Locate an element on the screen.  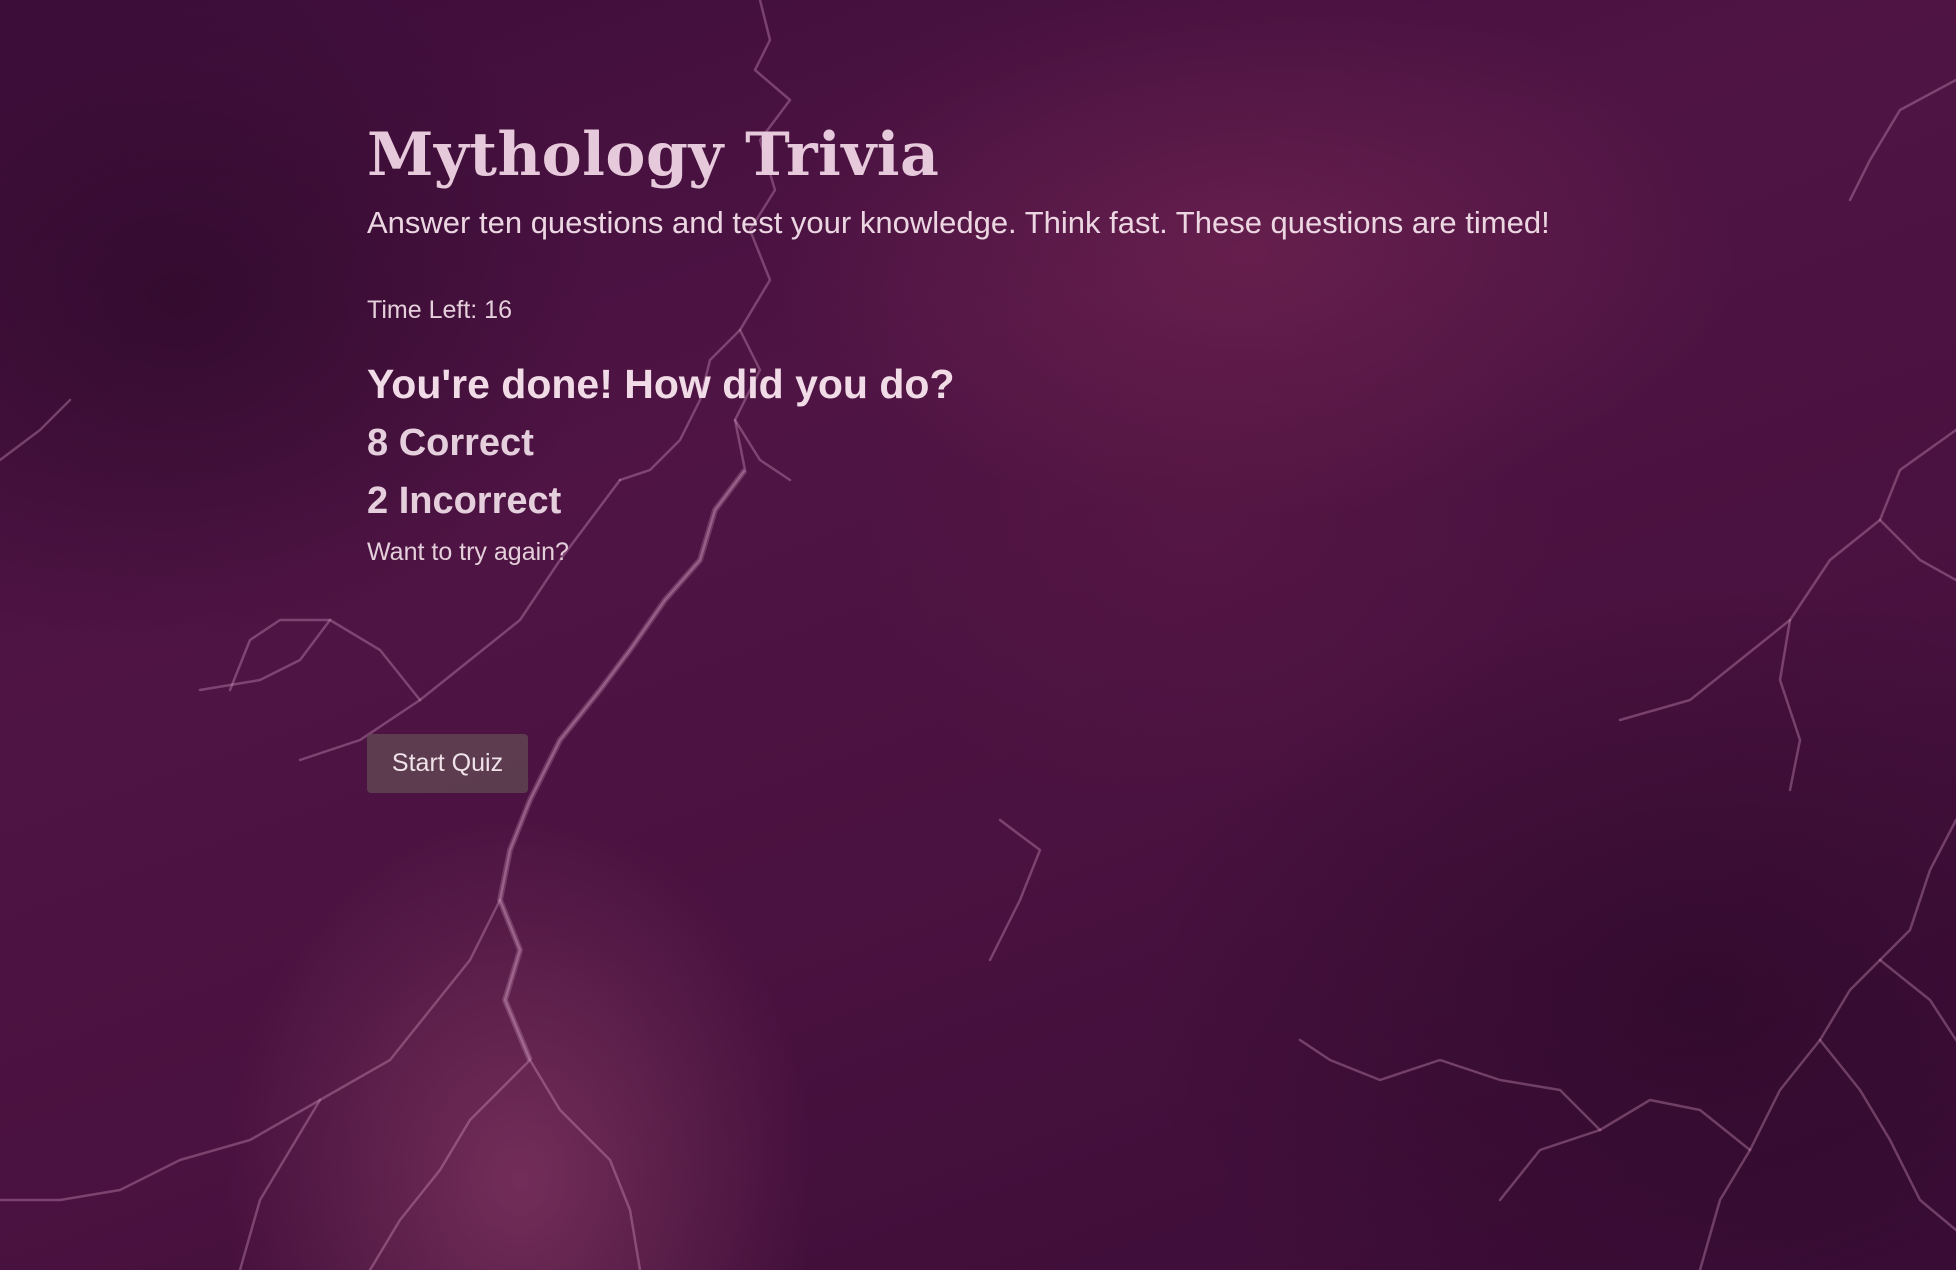
try-again-prompt: Want to try again? is located at coordinates (468, 552).